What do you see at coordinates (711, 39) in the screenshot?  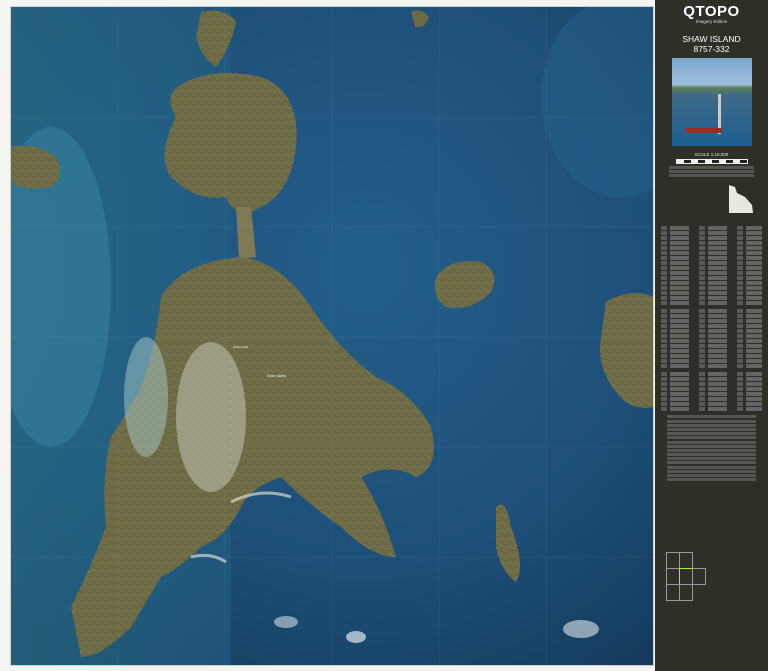 I see `map-name: SHAW ISLAND` at bounding box center [711, 39].